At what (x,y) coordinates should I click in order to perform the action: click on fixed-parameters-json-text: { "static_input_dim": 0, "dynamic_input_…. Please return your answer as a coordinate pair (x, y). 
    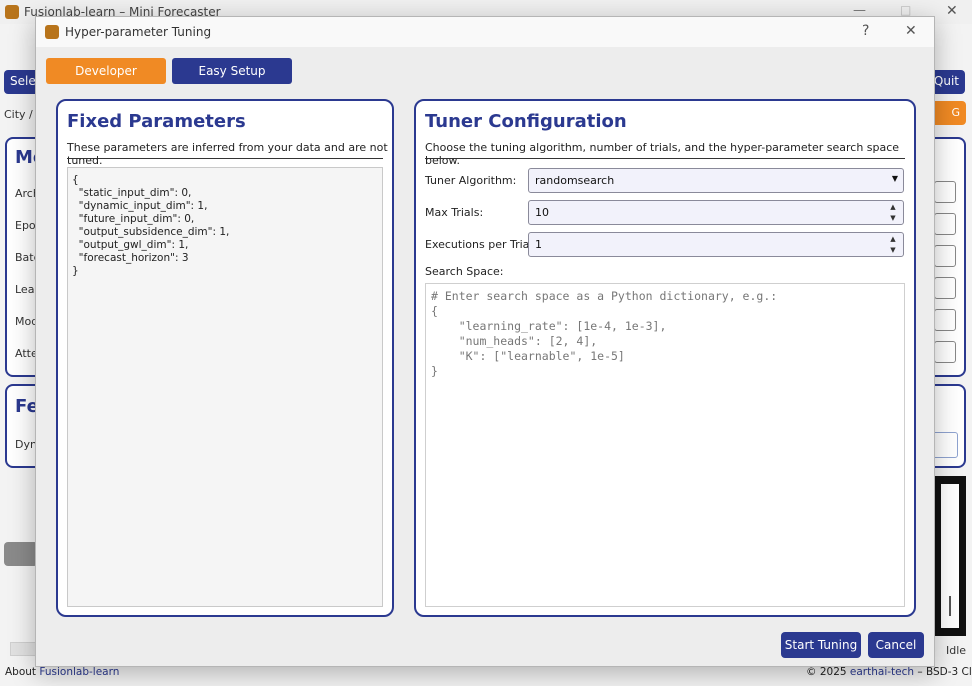
    Looking at the image, I should click on (151, 225).